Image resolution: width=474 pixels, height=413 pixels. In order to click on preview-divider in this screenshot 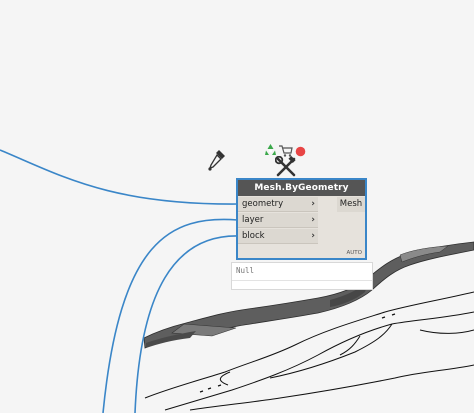, I will do `click(302, 280)`.